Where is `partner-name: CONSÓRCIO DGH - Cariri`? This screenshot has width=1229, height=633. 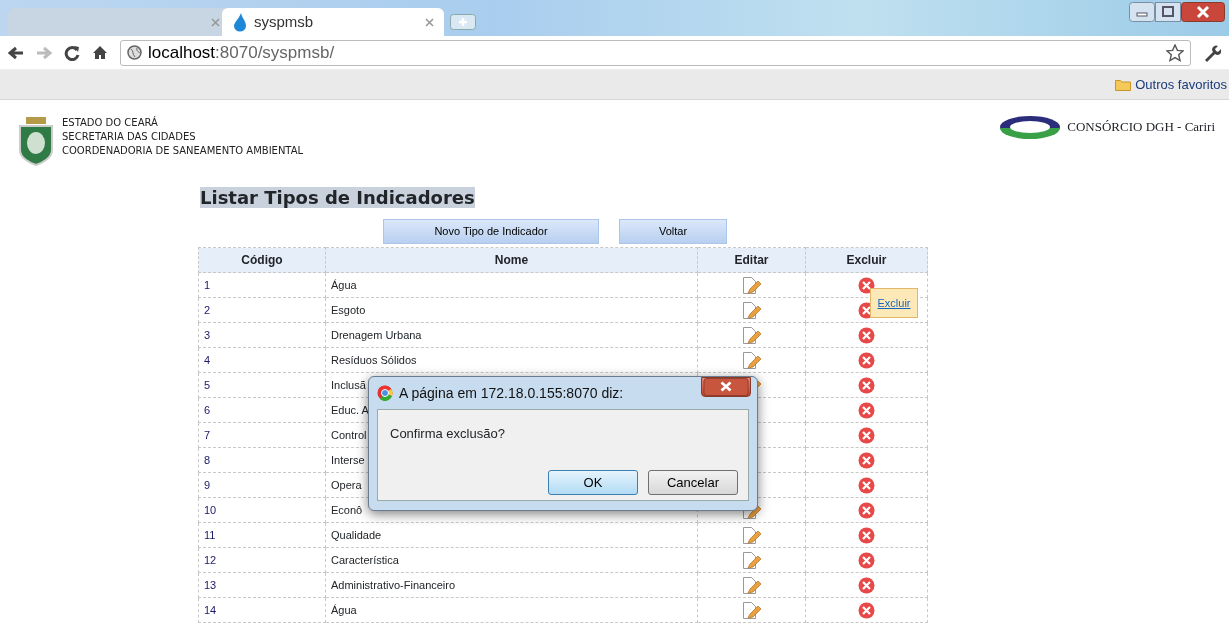 partner-name: CONSÓRCIO DGH - Cariri is located at coordinates (1141, 127).